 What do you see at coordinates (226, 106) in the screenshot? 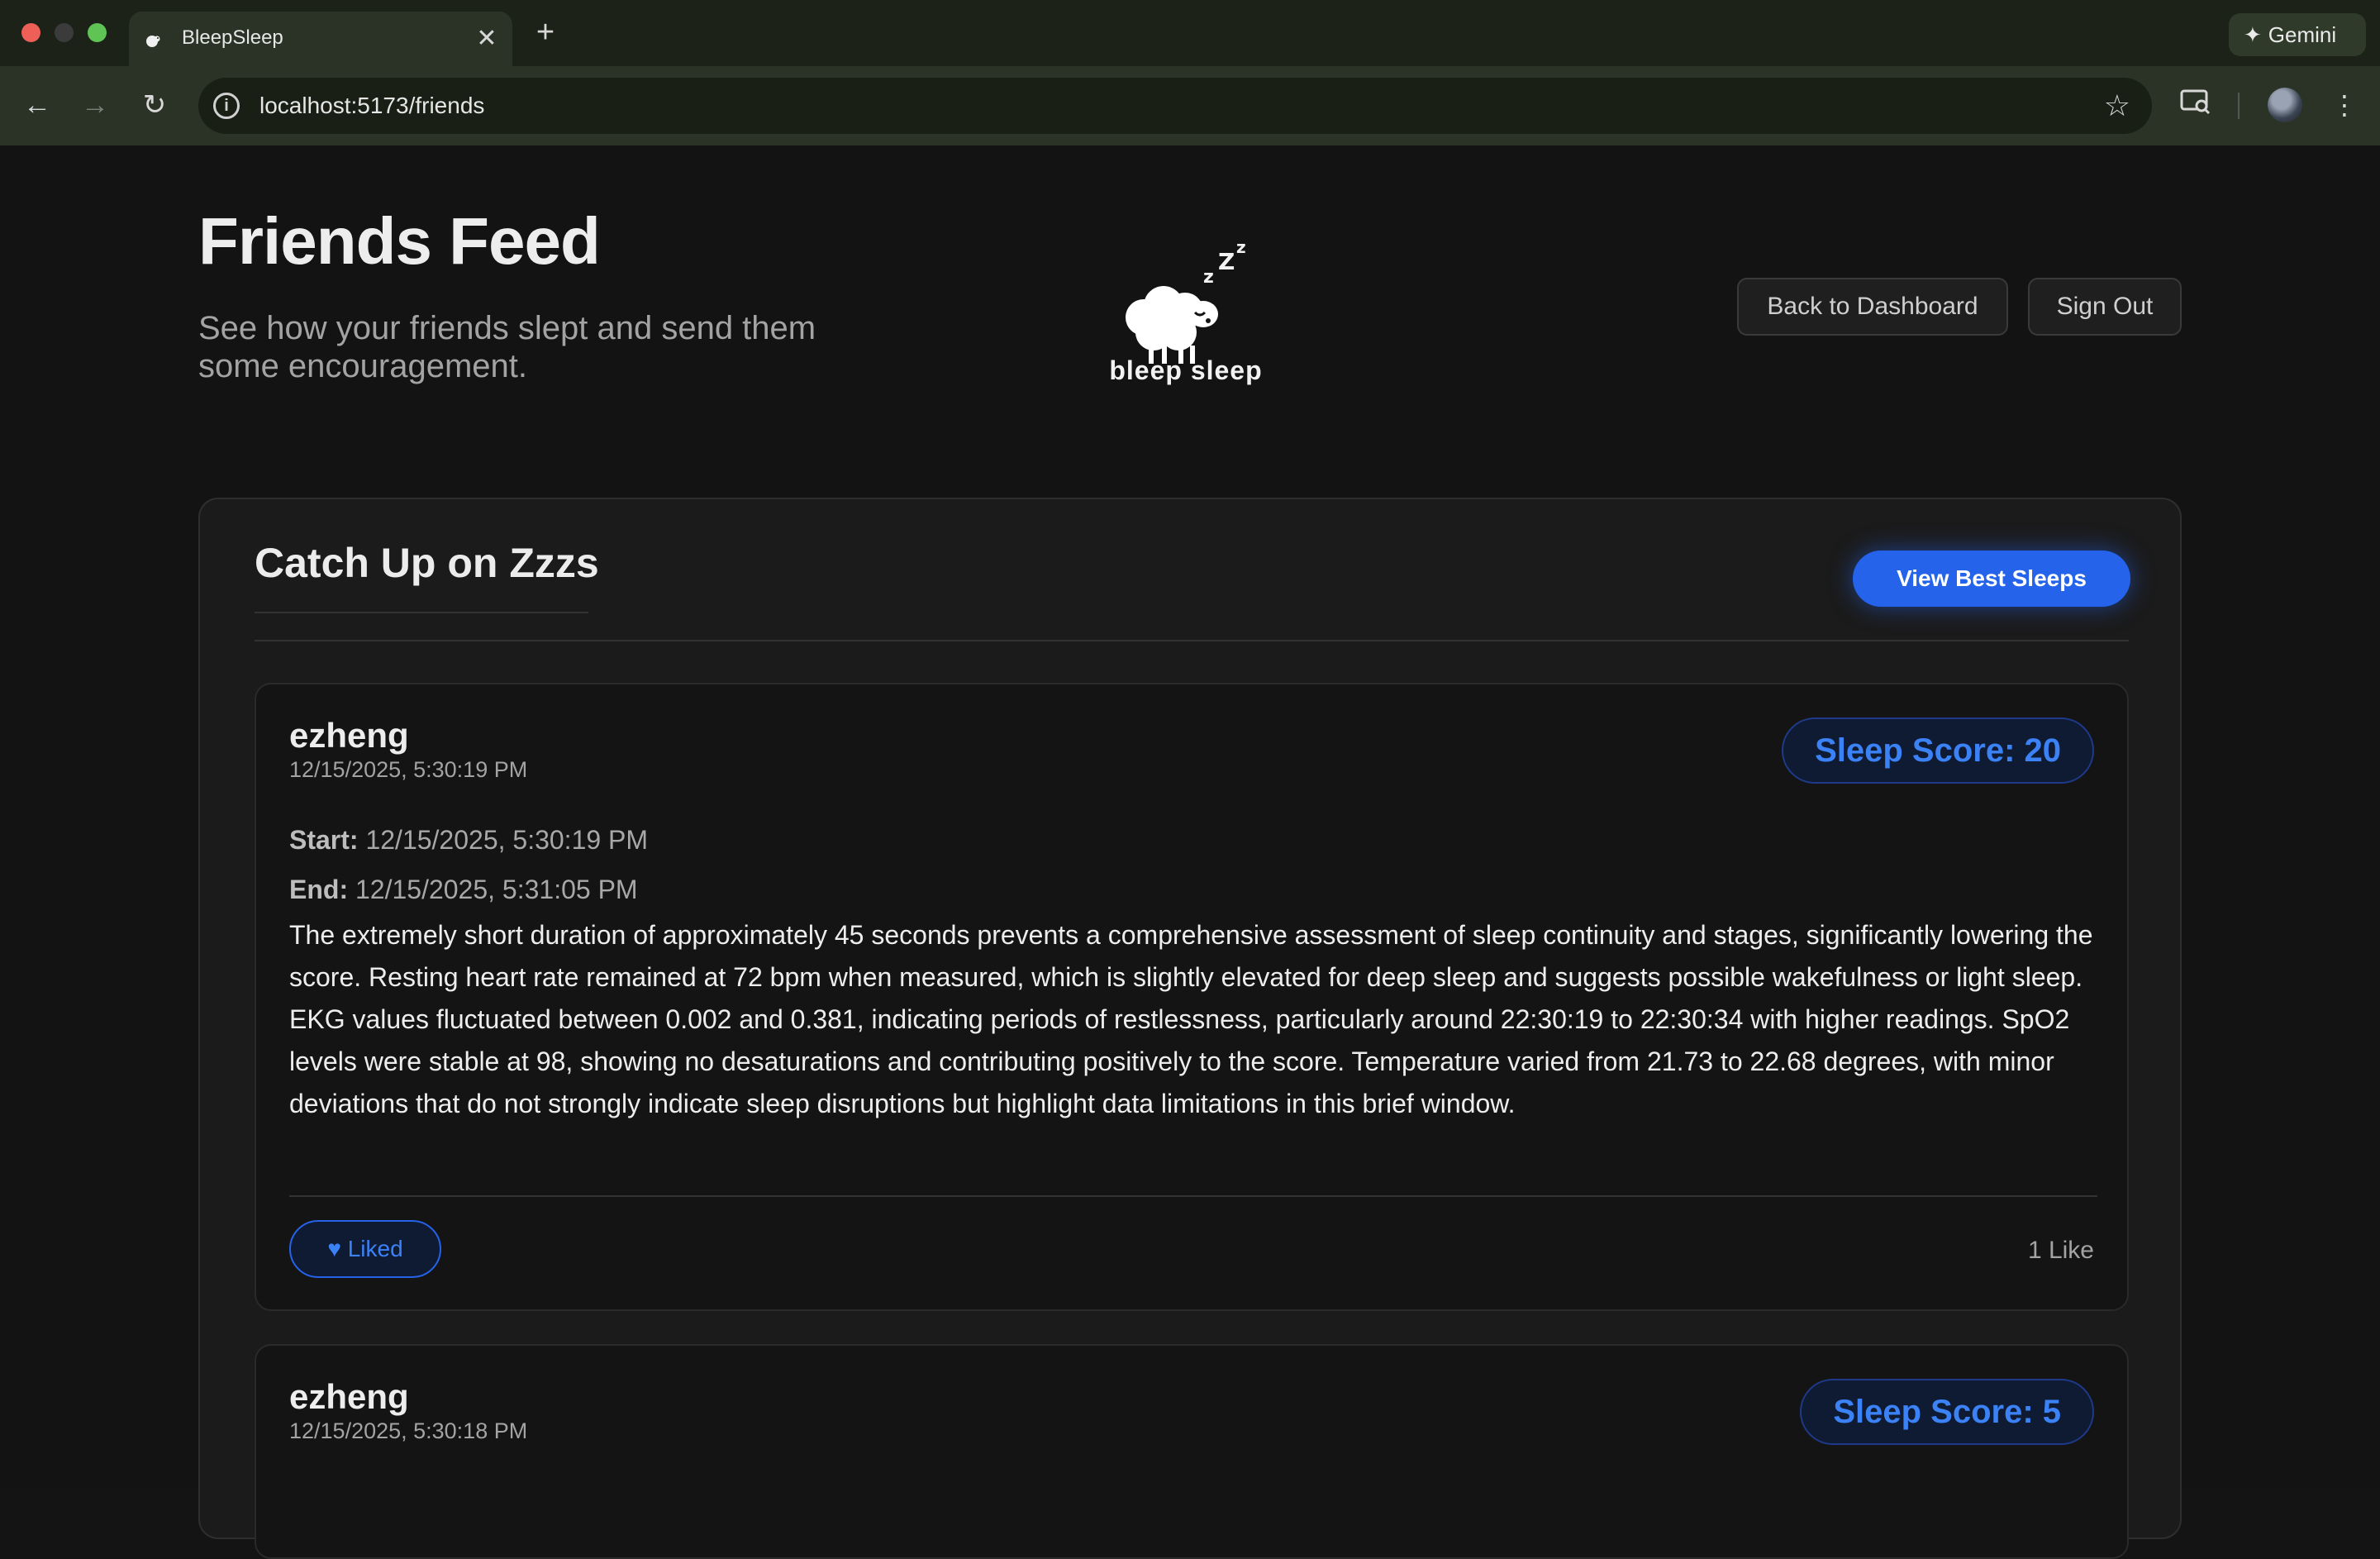
I see `info-icon: i` at bounding box center [226, 106].